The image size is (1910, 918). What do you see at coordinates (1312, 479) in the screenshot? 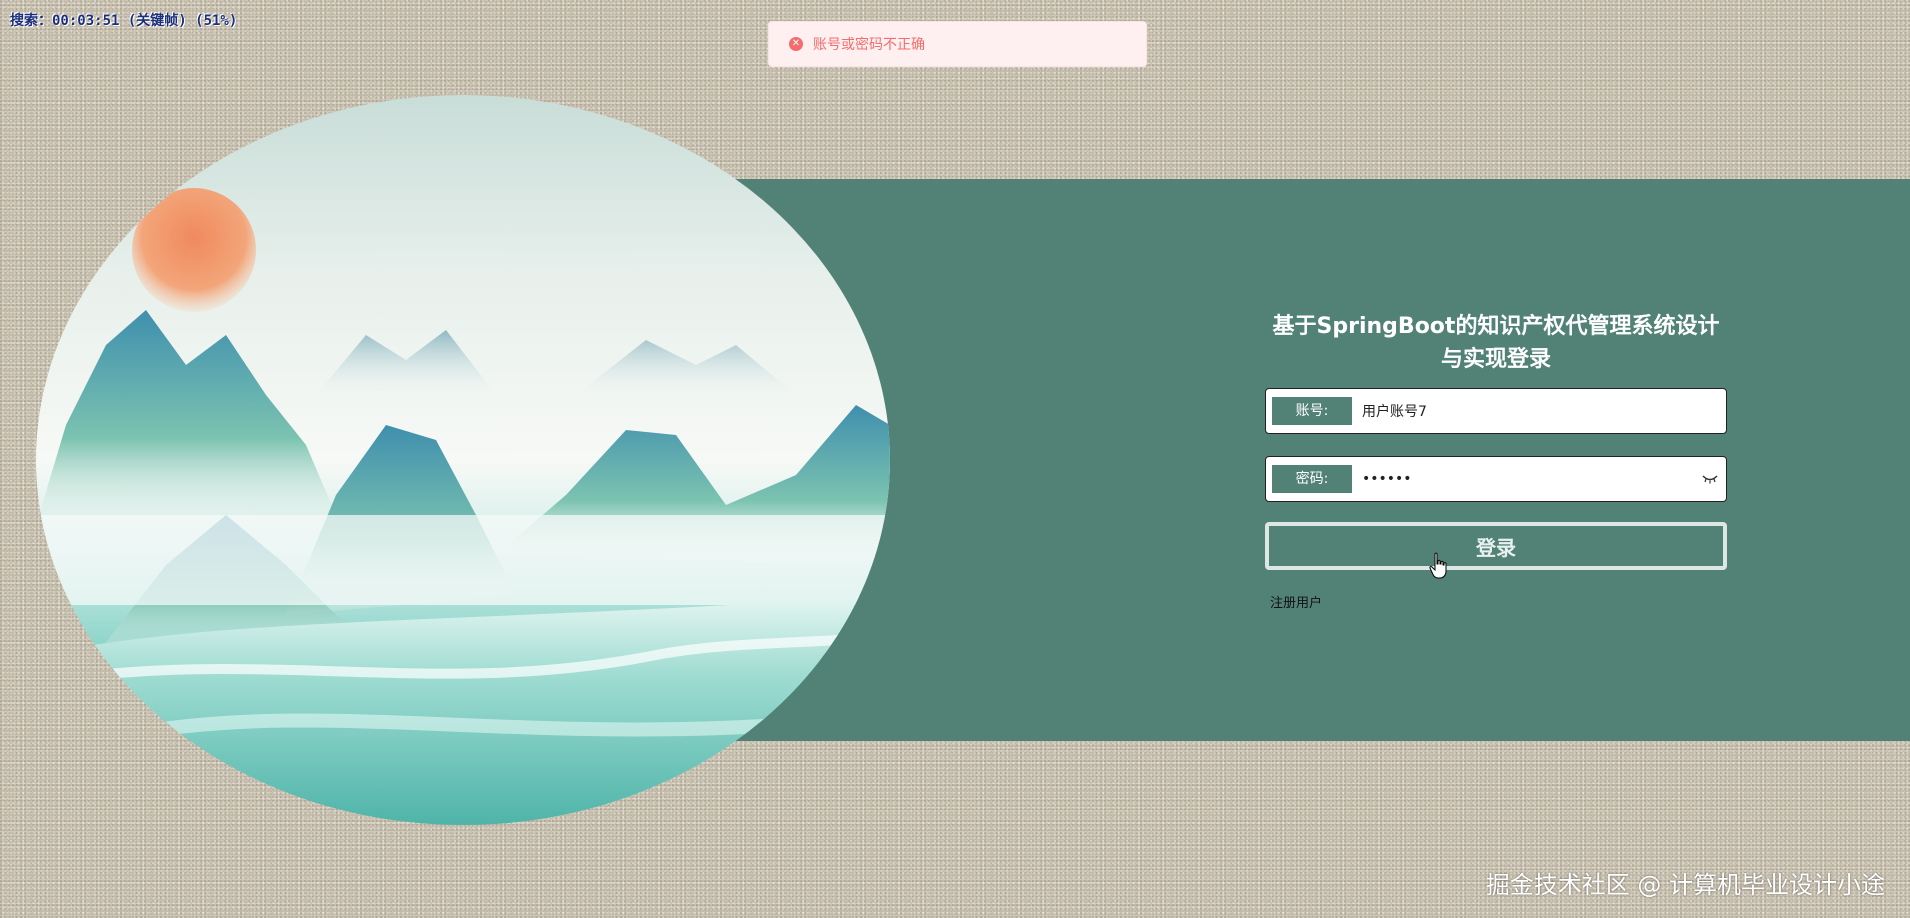
I see `password-label: 密码:` at bounding box center [1312, 479].